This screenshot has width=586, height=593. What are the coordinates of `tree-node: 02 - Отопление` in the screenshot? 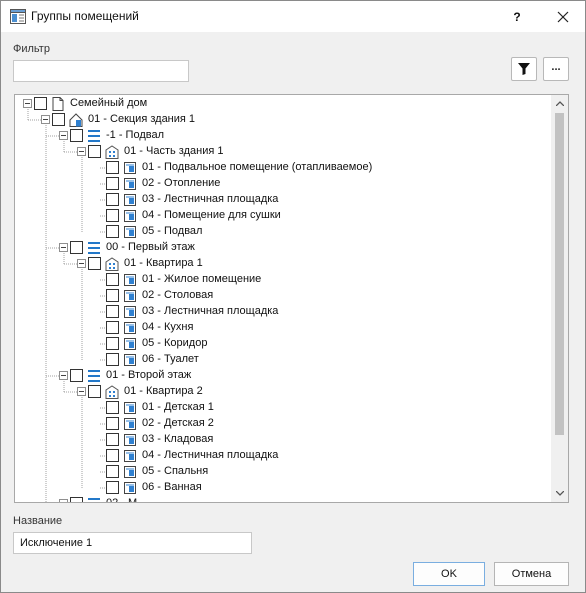 It's located at (283, 184).